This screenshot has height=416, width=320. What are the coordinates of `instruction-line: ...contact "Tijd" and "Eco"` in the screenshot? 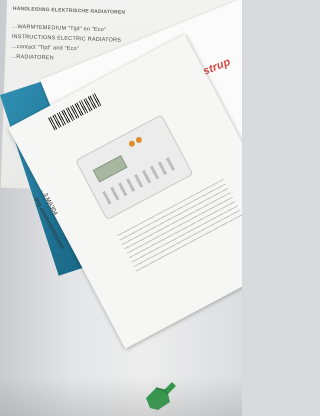 It's located at (45, 48).